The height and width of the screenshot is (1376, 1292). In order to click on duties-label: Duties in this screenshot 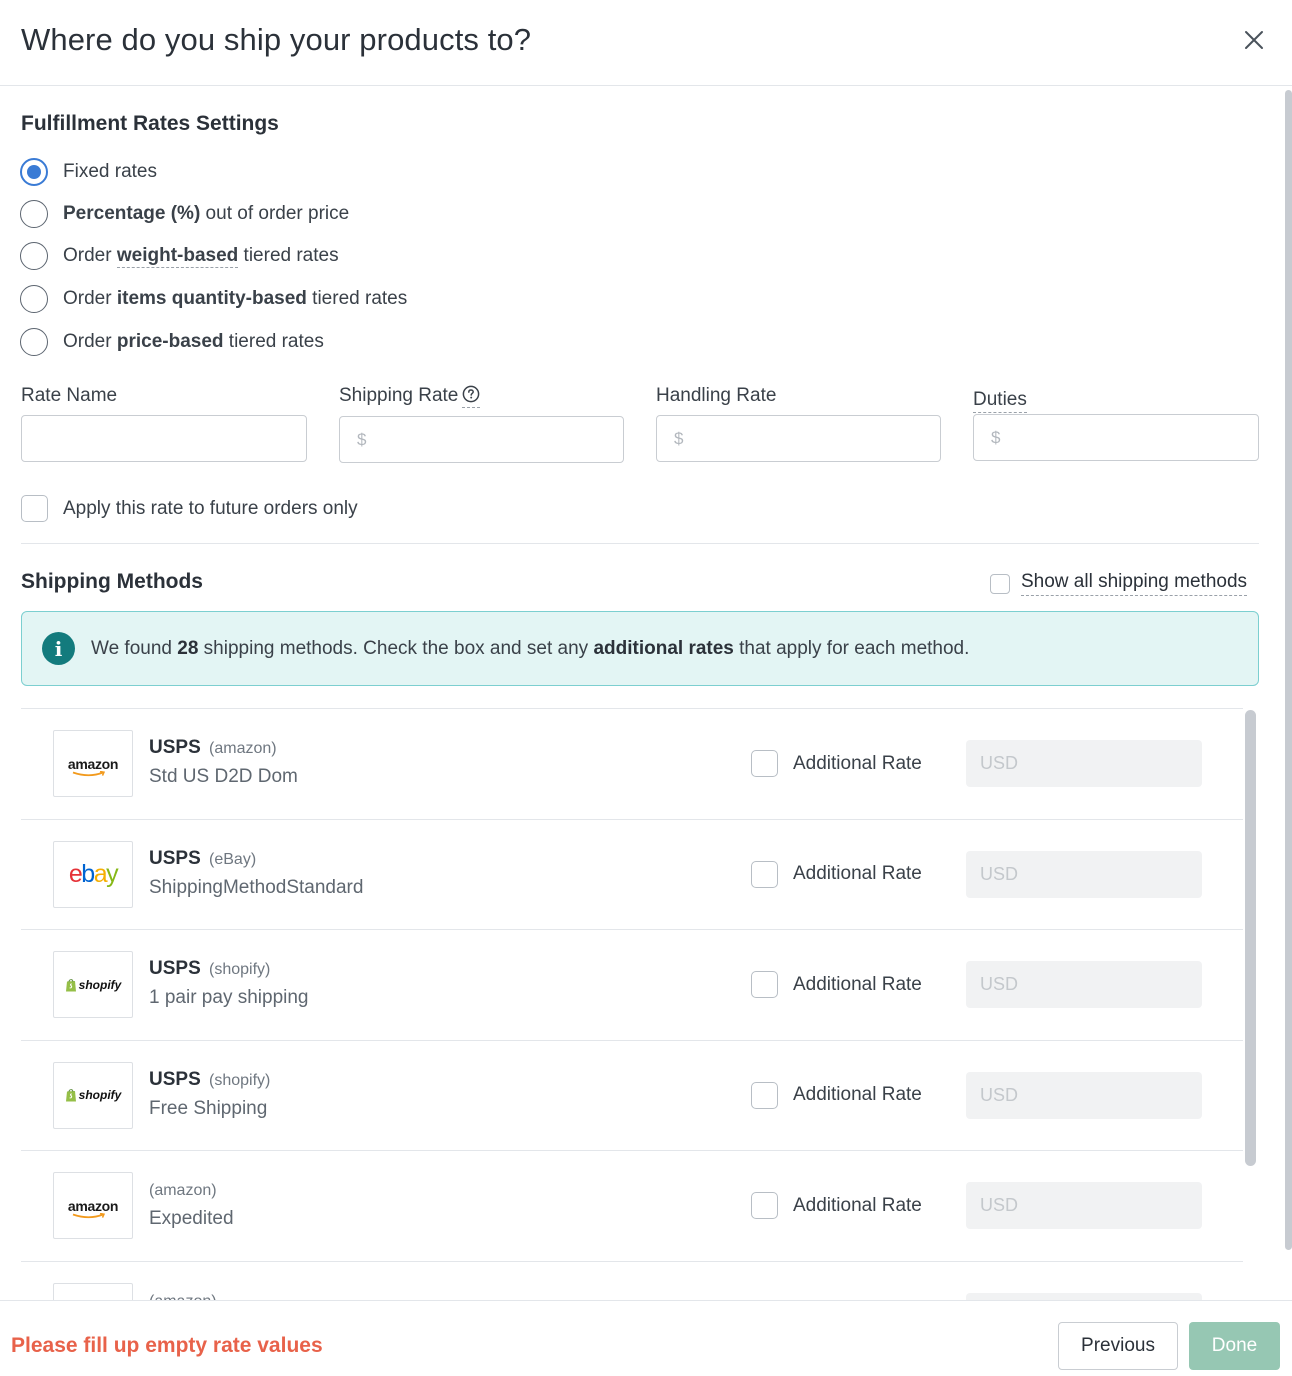, I will do `click(1000, 401)`.